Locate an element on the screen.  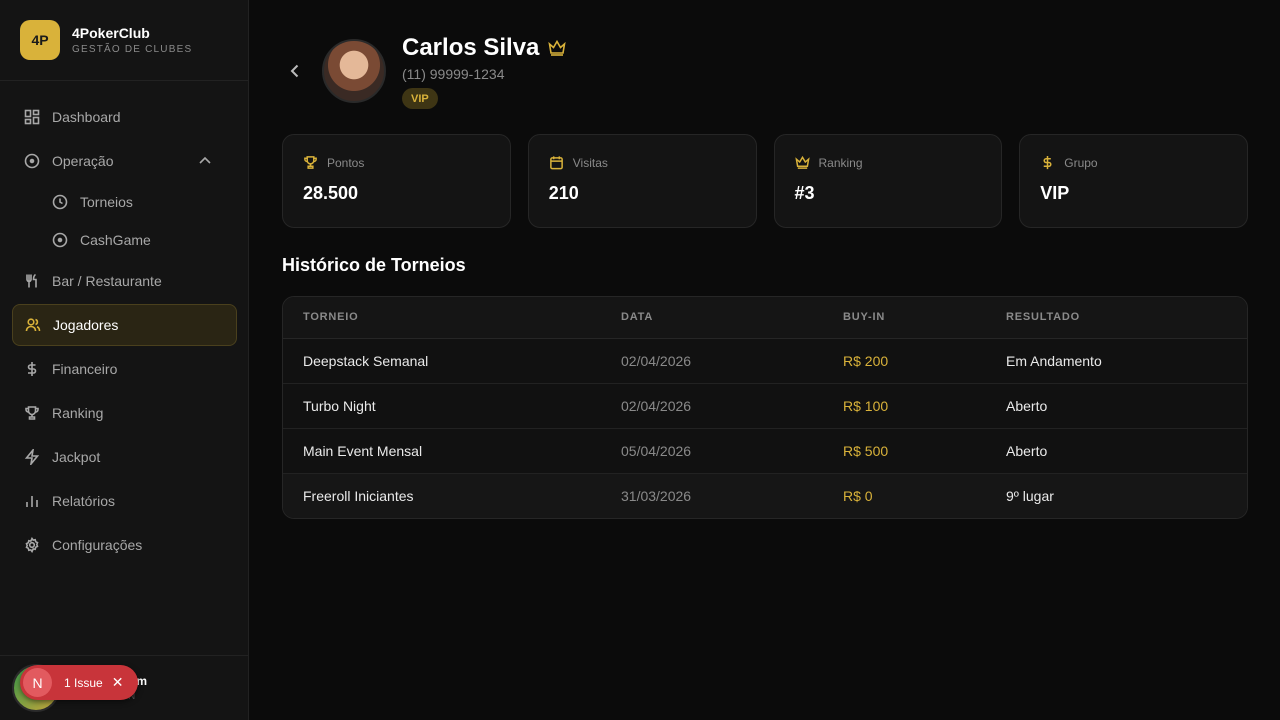
brand-name: 4PokerClub is located at coordinates (111, 33).